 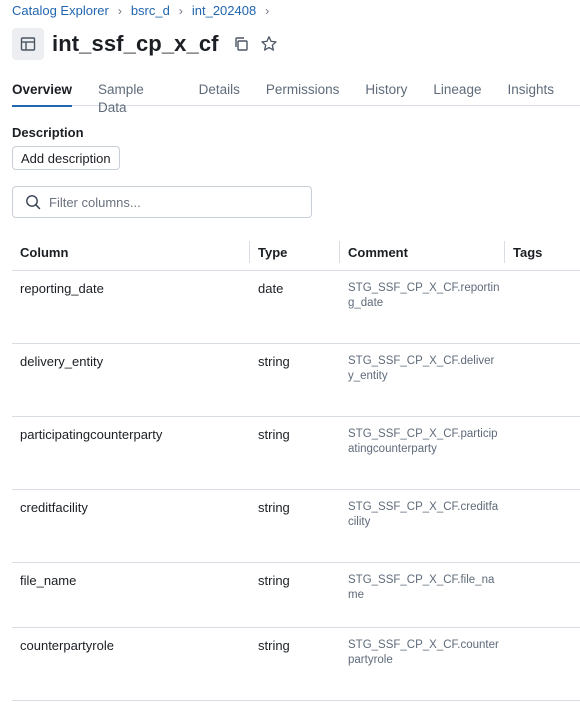 What do you see at coordinates (28, 44) in the screenshot?
I see `table-icon` at bounding box center [28, 44].